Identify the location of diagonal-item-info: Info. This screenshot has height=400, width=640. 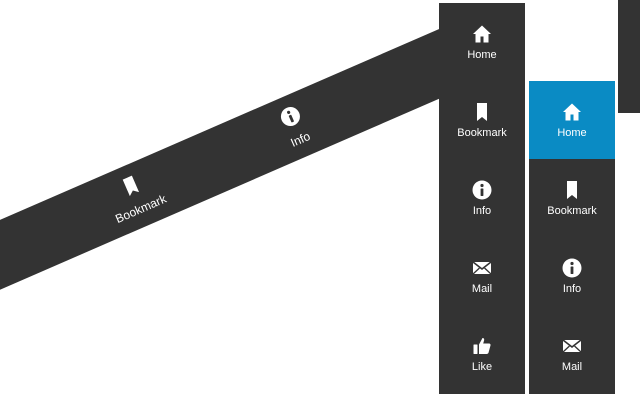
(295, 127).